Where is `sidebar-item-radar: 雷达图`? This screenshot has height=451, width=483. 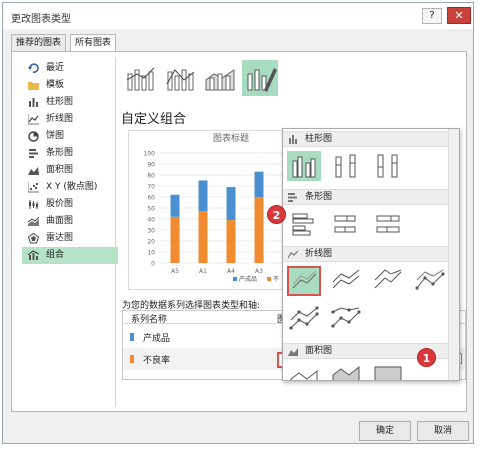 sidebar-item-radar: 雷达图 is located at coordinates (70, 238).